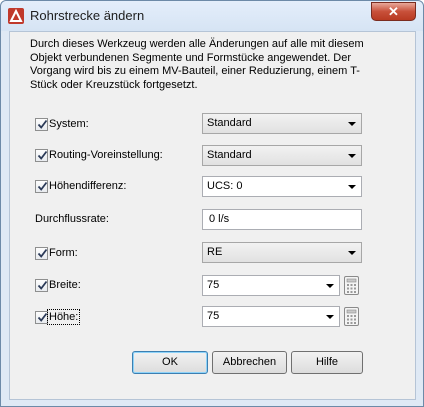 Image resolution: width=424 pixels, height=407 pixels. Describe the element at coordinates (282, 252) in the screenshot. I see `form-dropdown: RE` at that location.